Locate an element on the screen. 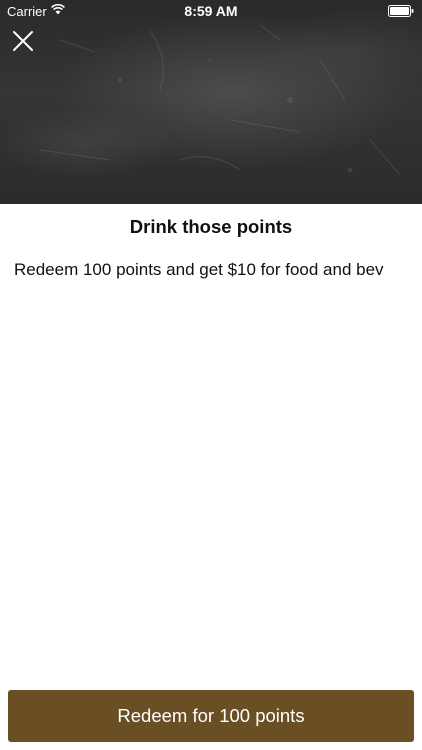 This screenshot has height=750, width=422. status-time: 8:59 AM is located at coordinates (211, 11).